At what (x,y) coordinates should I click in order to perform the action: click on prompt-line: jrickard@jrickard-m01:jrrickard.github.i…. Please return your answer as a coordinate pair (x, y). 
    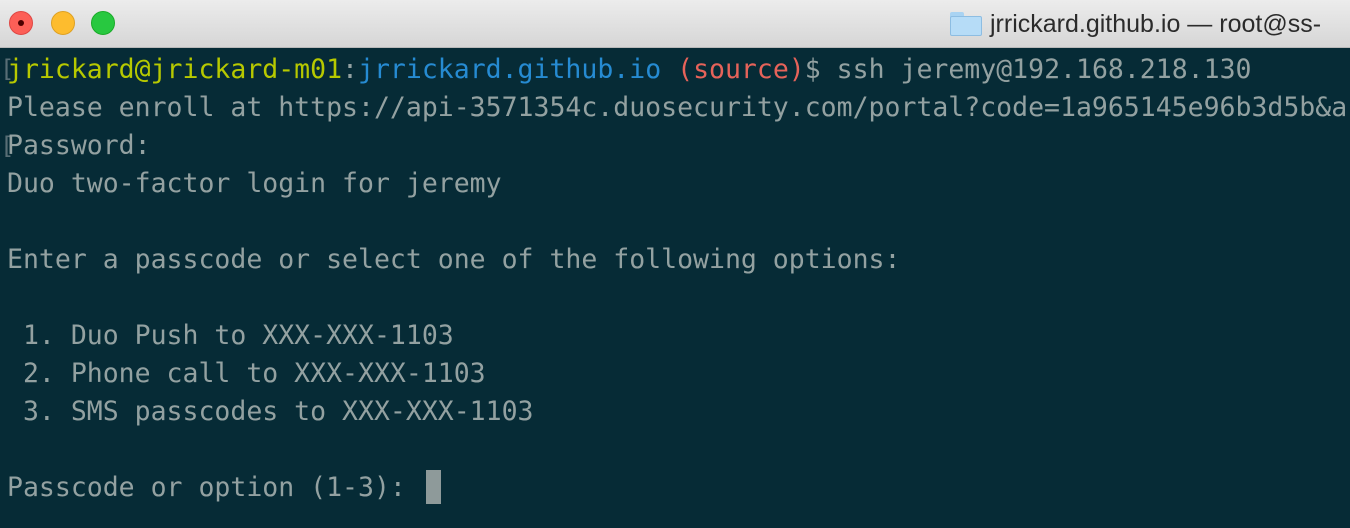
    Looking at the image, I should click on (629, 70).